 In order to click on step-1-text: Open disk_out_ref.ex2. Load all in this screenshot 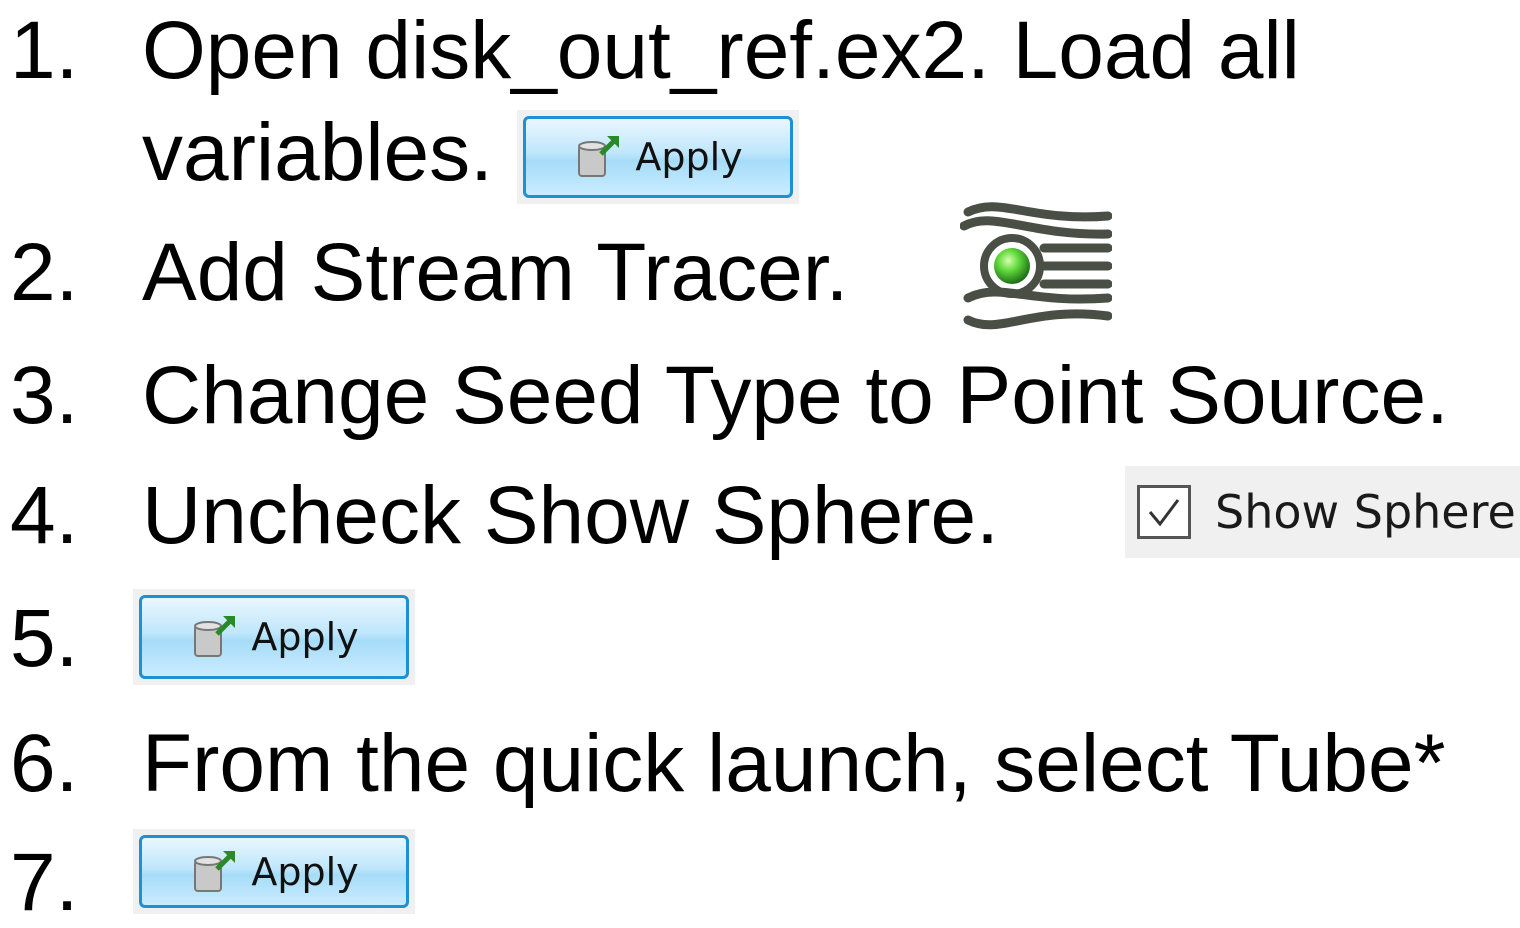, I will do `click(721, 50)`.